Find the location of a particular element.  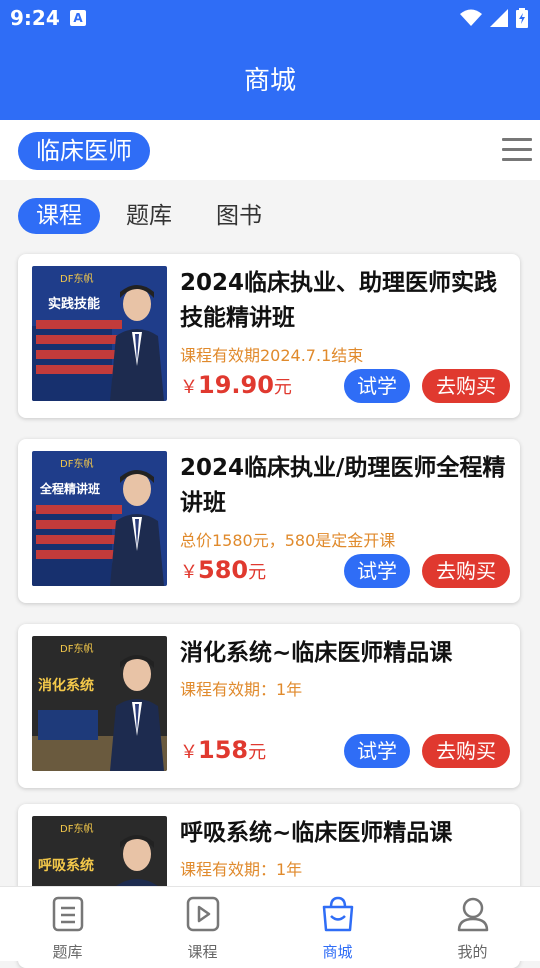

status-bar: 9:24 A is located at coordinates (270, 19).